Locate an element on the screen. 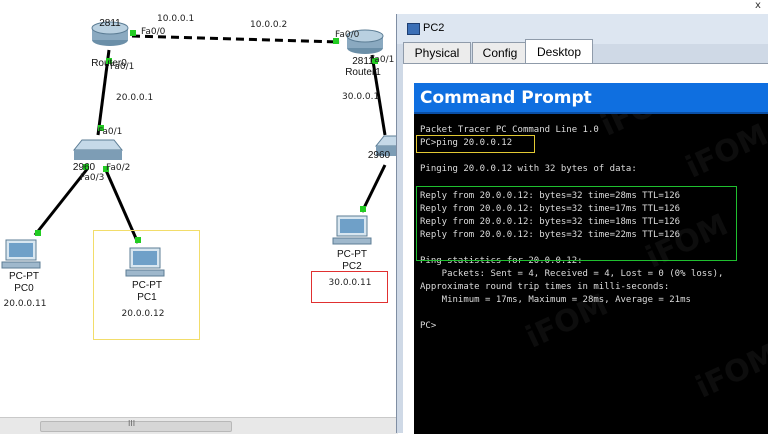 The width and height of the screenshot is (768, 434). switch0-name: 2960 is located at coordinates (84, 167).